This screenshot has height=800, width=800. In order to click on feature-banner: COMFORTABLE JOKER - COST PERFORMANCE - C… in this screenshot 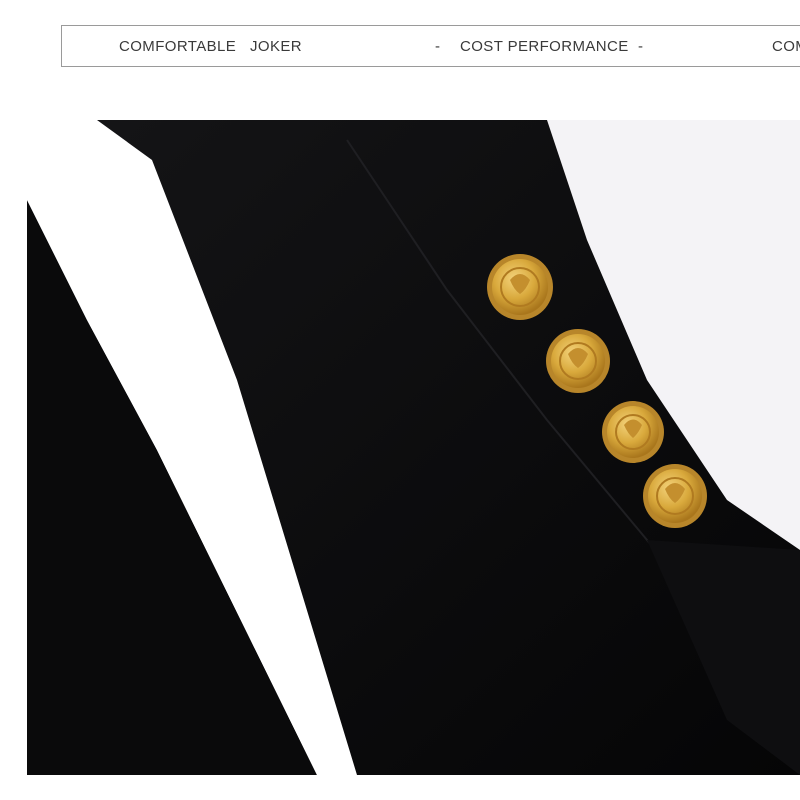, I will do `click(430, 46)`.